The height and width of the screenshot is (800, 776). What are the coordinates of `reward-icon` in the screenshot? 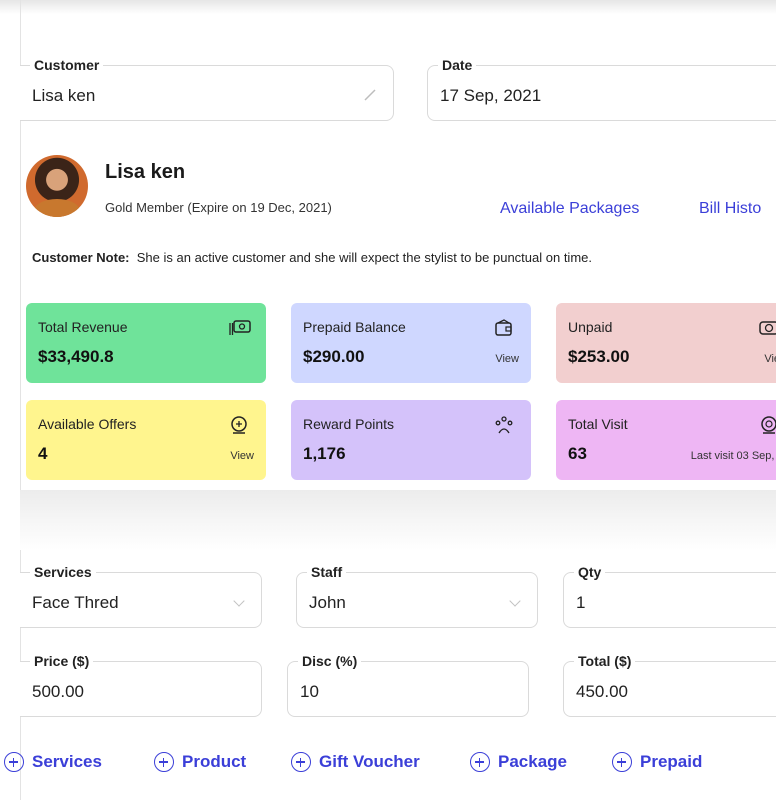 It's located at (504, 425).